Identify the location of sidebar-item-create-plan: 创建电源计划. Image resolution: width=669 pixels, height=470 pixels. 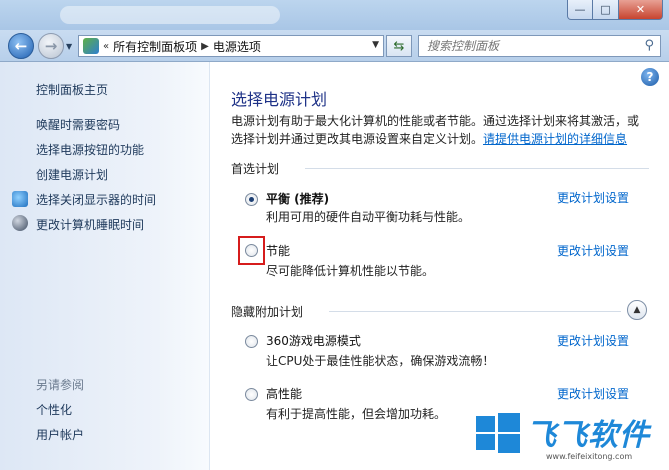
(72, 174).